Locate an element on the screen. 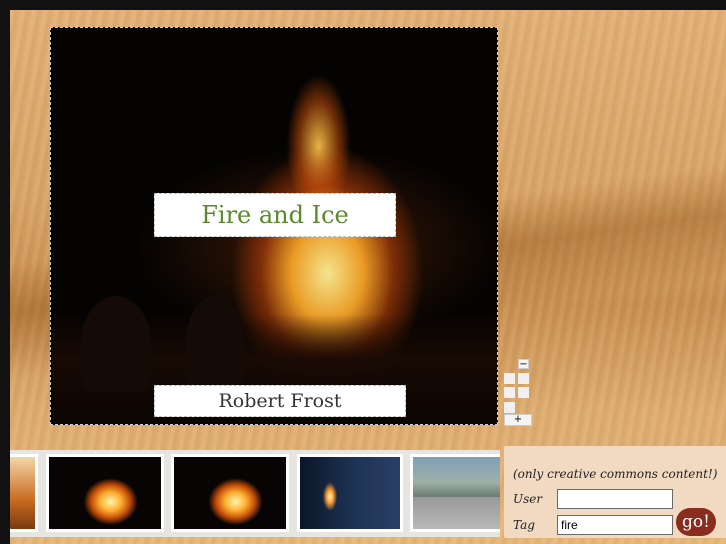 The height and width of the screenshot is (544, 726). thumbnail-strip is located at coordinates (255, 493).